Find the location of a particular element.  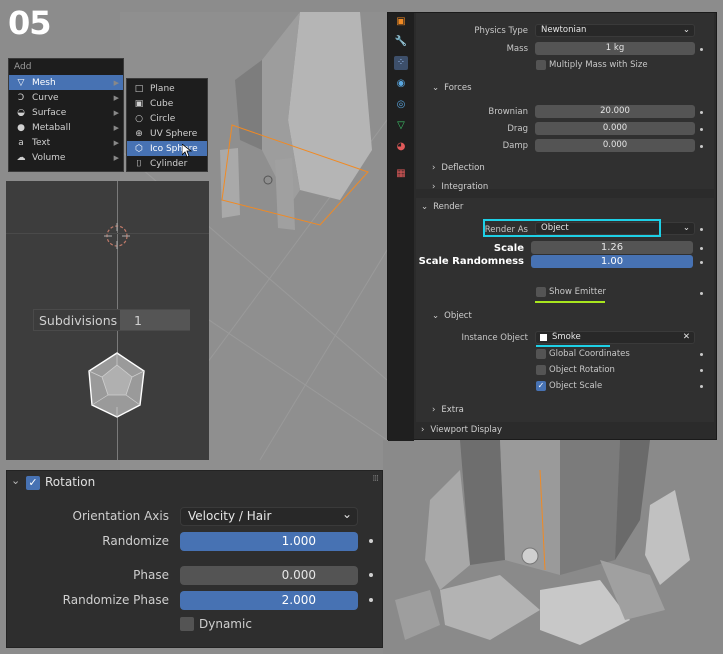

constraints-tab-icon: ◎ is located at coordinates (401, 105).